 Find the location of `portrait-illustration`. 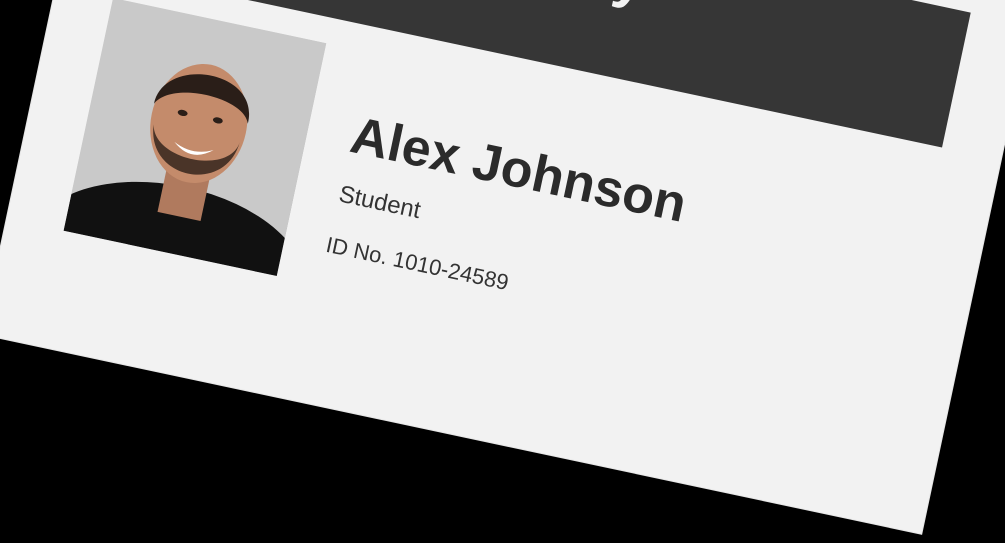

portrait-illustration is located at coordinates (195, 138).